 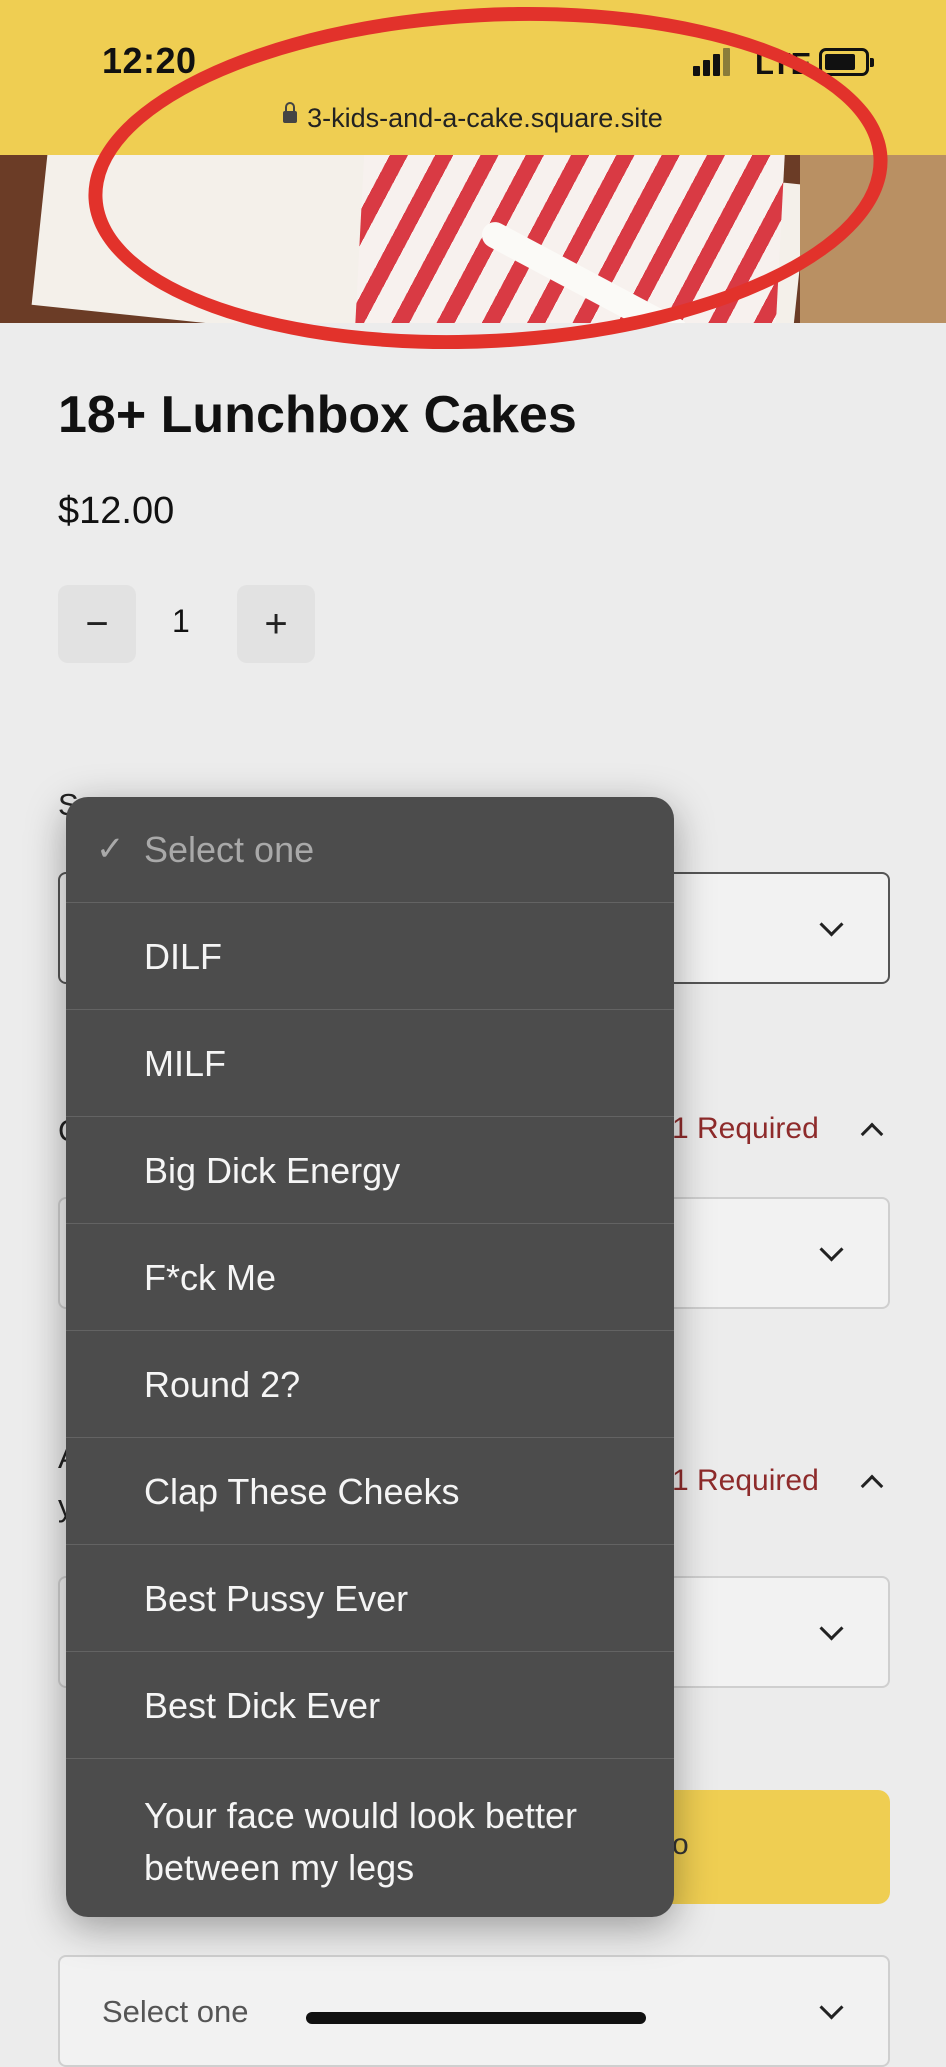 What do you see at coordinates (181, 621) in the screenshot?
I see `quantity-value: 1` at bounding box center [181, 621].